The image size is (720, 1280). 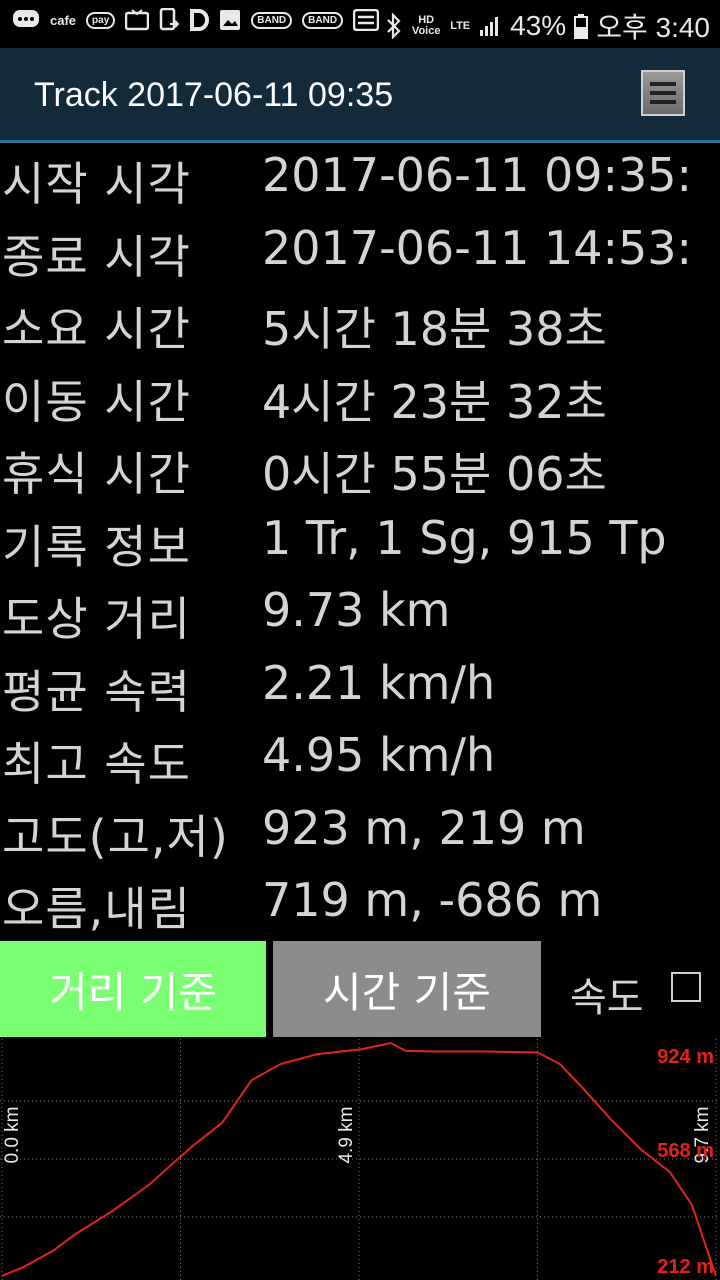 I want to click on info-value: 2.21 km/h, so click(x=379, y=682).